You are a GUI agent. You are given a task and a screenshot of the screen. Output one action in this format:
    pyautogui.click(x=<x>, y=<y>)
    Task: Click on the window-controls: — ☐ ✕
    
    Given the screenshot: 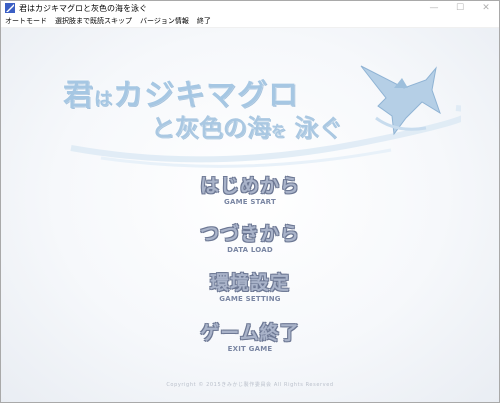 What is the action you would take?
    pyautogui.click(x=460, y=8)
    